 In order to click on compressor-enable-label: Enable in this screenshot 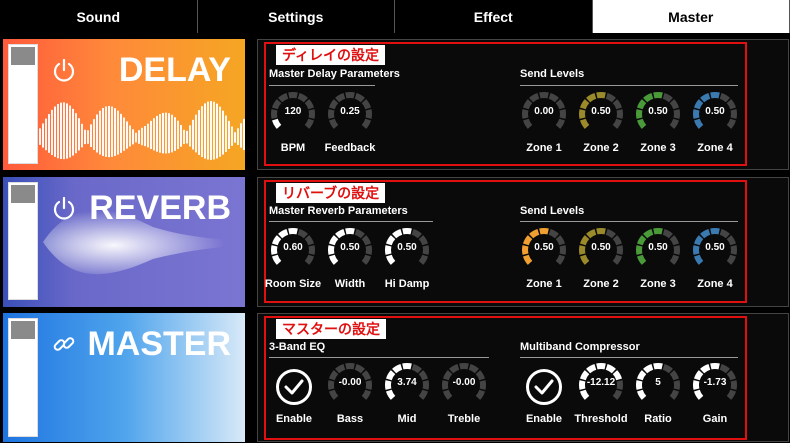, I will do `click(544, 419)`.